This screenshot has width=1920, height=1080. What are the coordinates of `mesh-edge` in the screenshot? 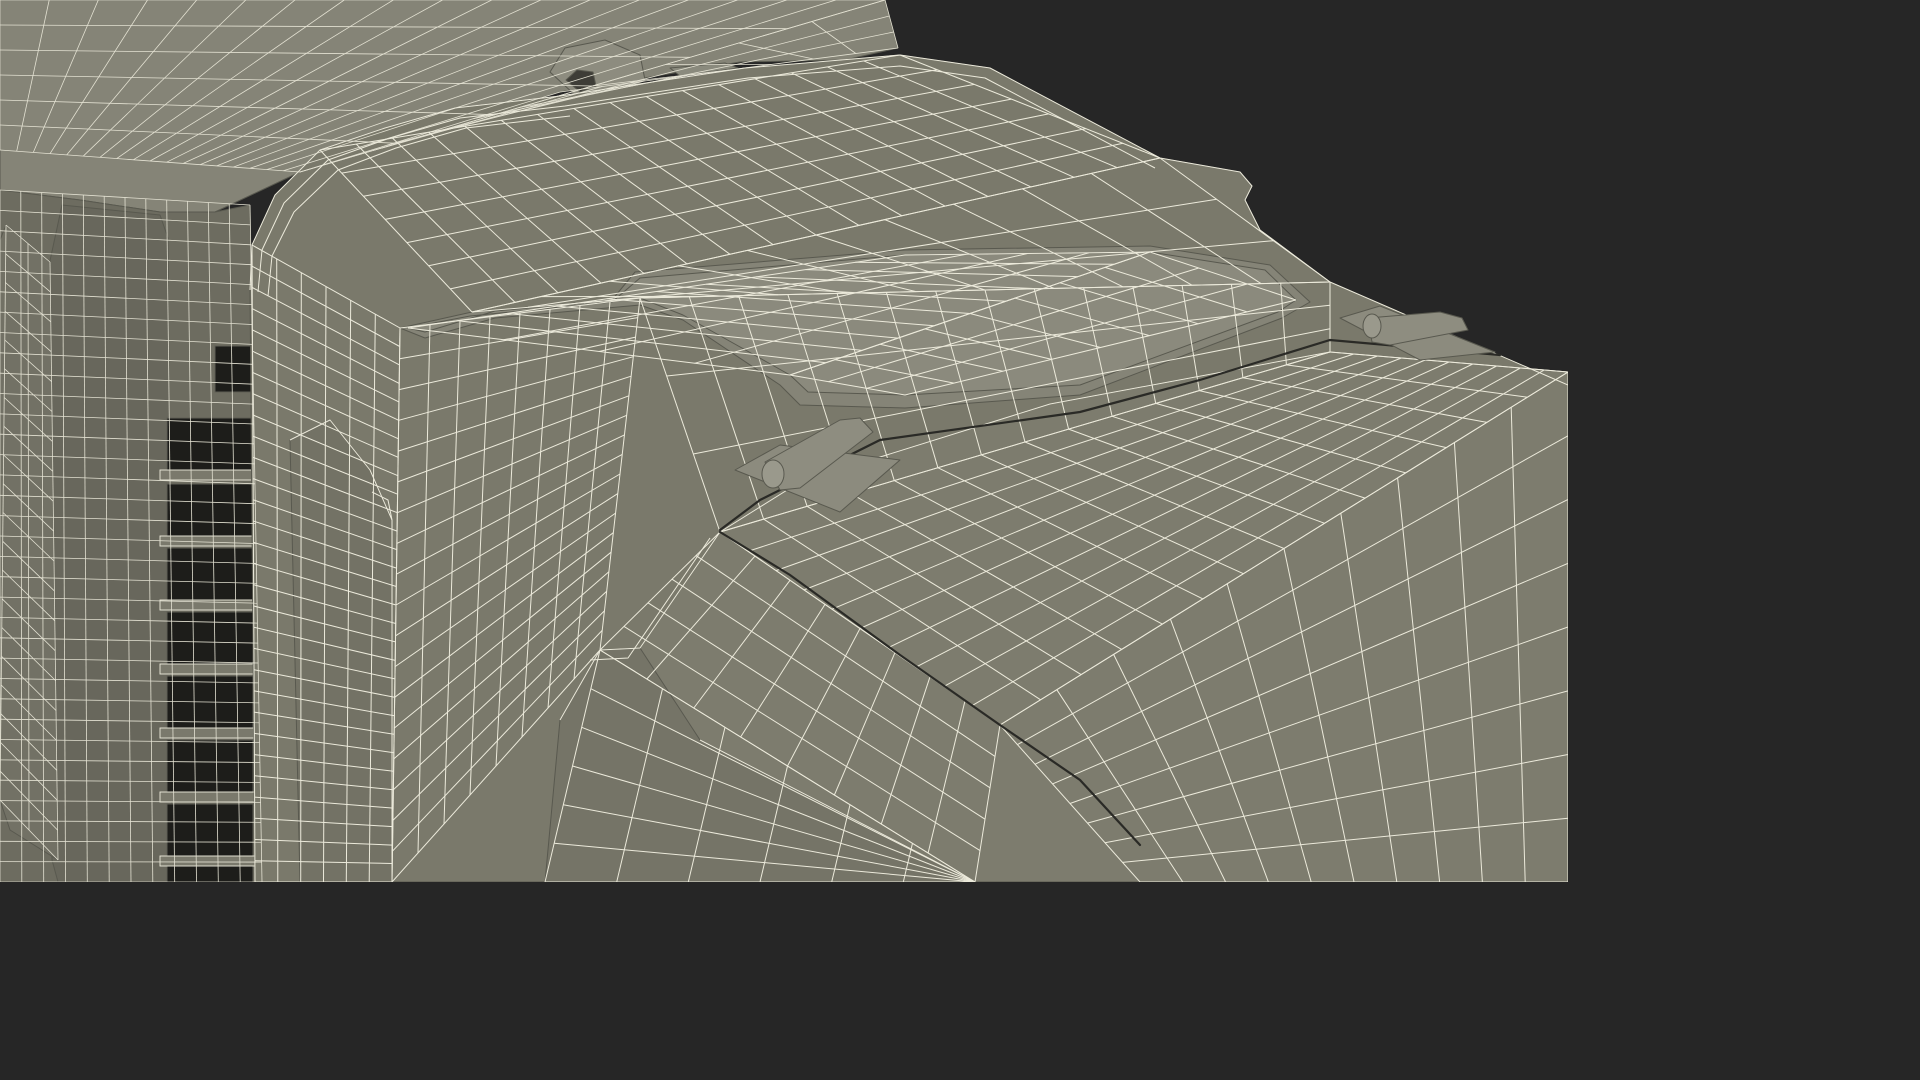 It's located at (131, 862).